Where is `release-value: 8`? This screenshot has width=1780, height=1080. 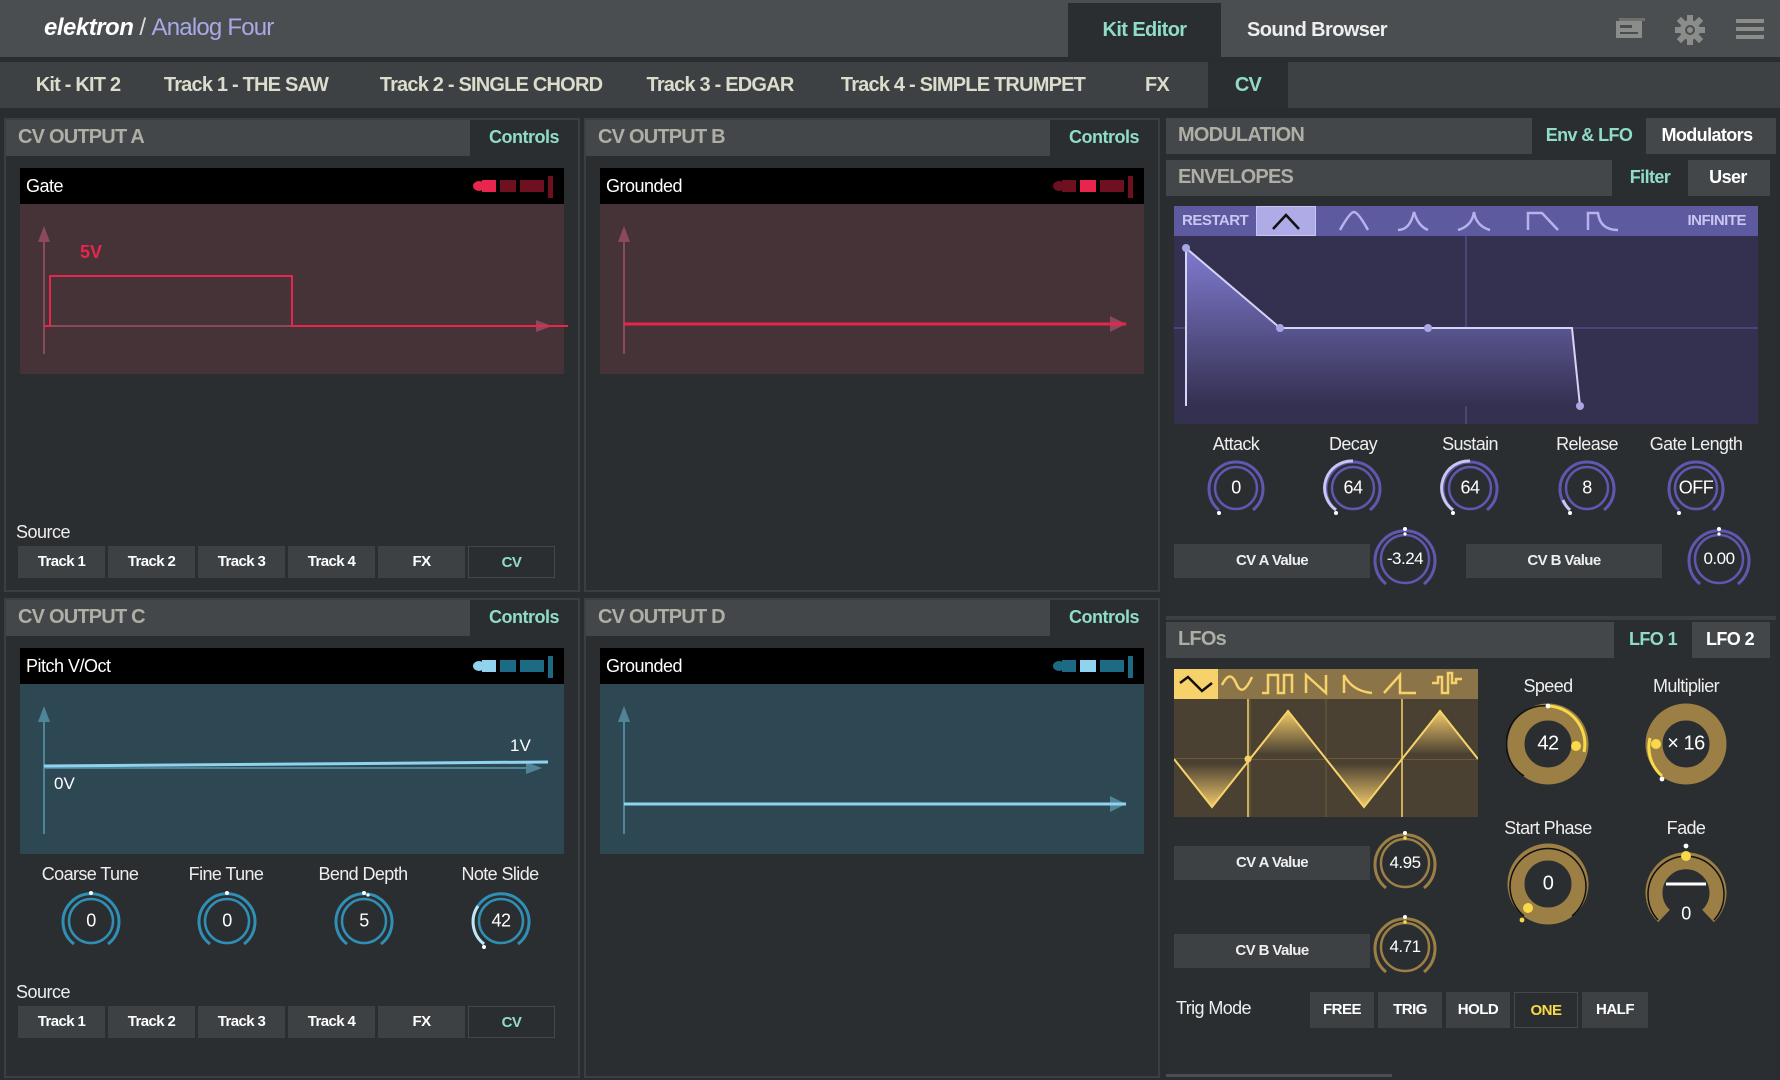 release-value: 8 is located at coordinates (1587, 487).